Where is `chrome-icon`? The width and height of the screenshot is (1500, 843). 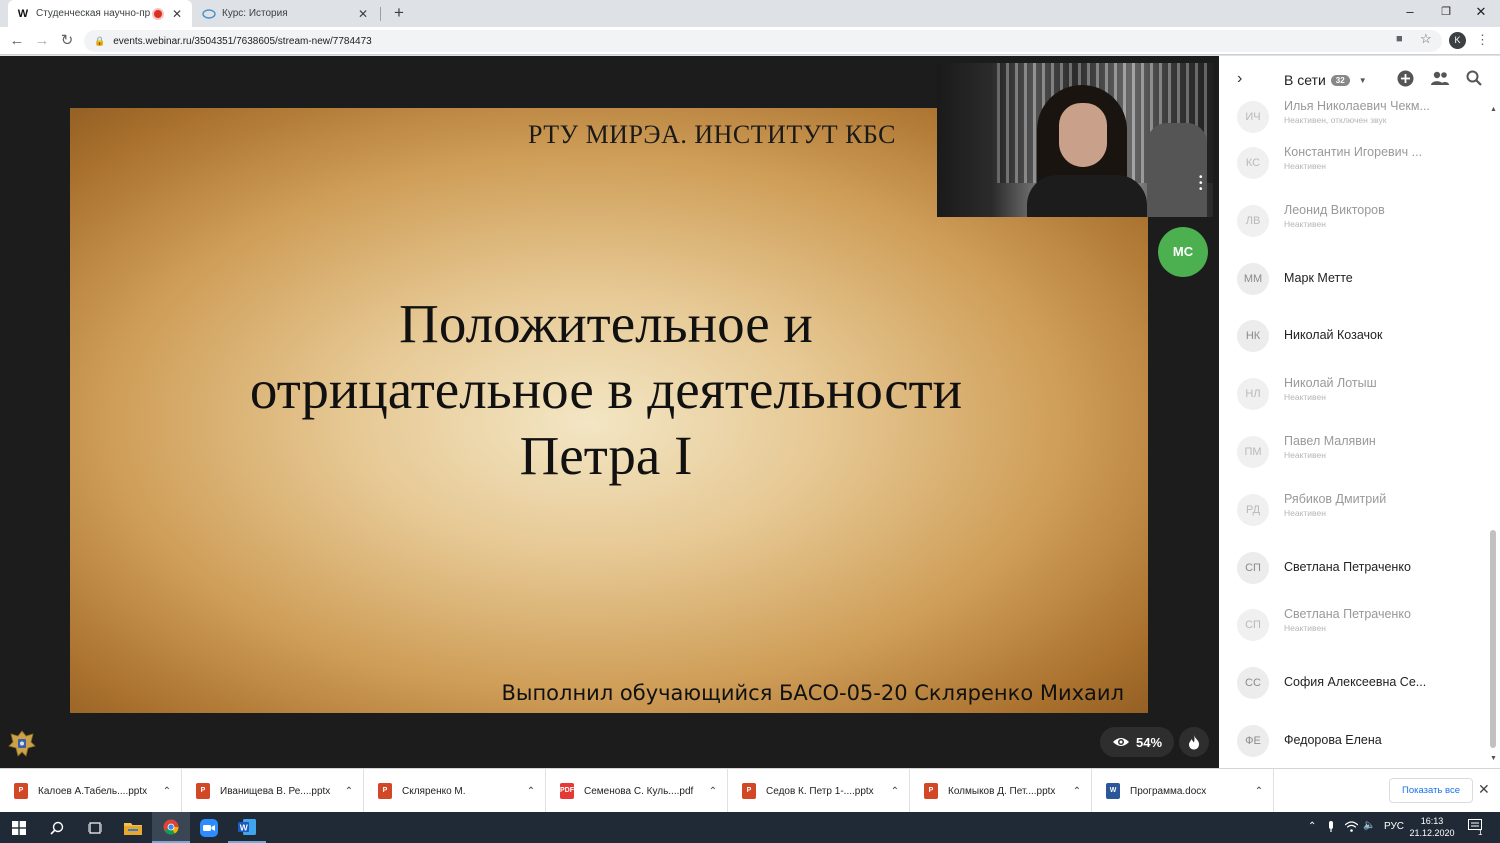
chrome-icon is located at coordinates (171, 827).